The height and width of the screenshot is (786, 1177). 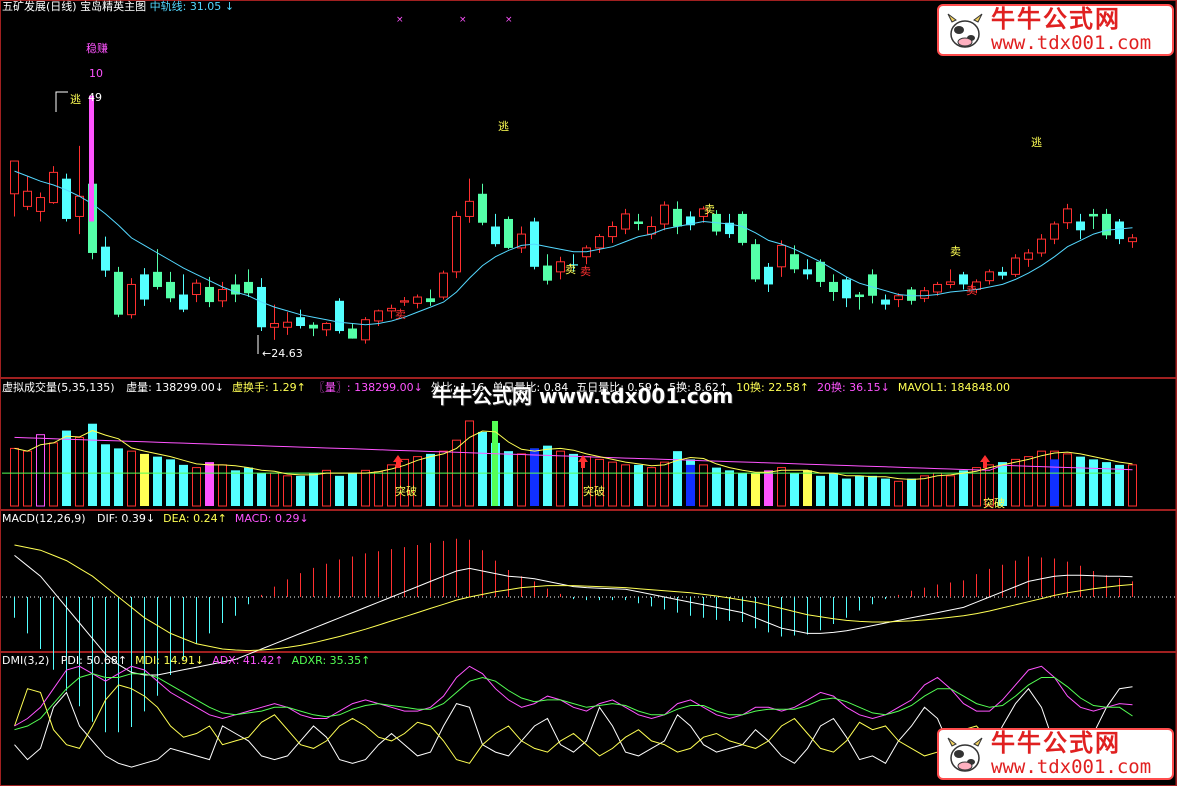 I want to click on volume-field: 20换: 36.15↓, so click(x=853, y=387).